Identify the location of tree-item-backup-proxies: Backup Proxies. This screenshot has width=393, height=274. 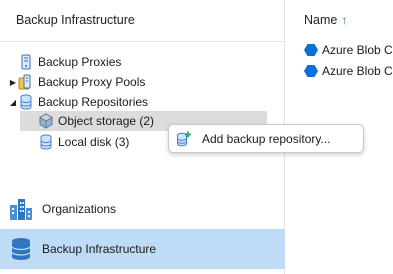
(64, 62).